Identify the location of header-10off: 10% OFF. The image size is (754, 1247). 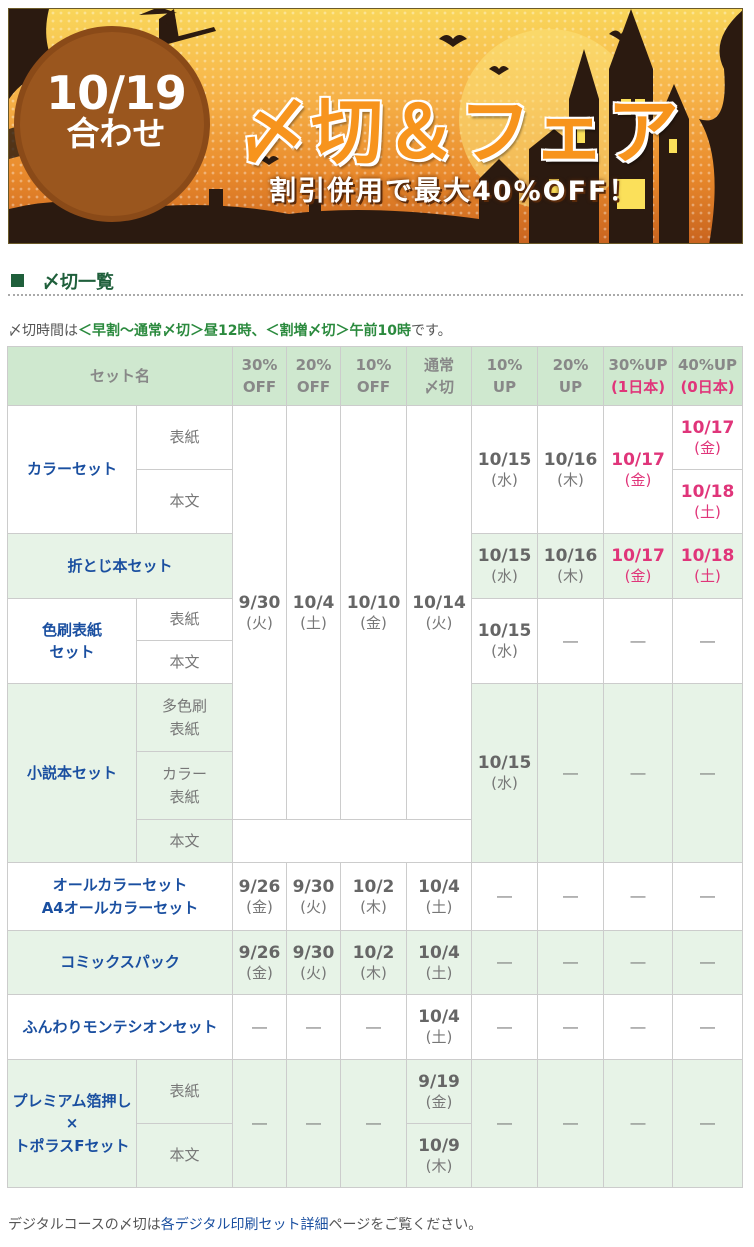
(374, 376).